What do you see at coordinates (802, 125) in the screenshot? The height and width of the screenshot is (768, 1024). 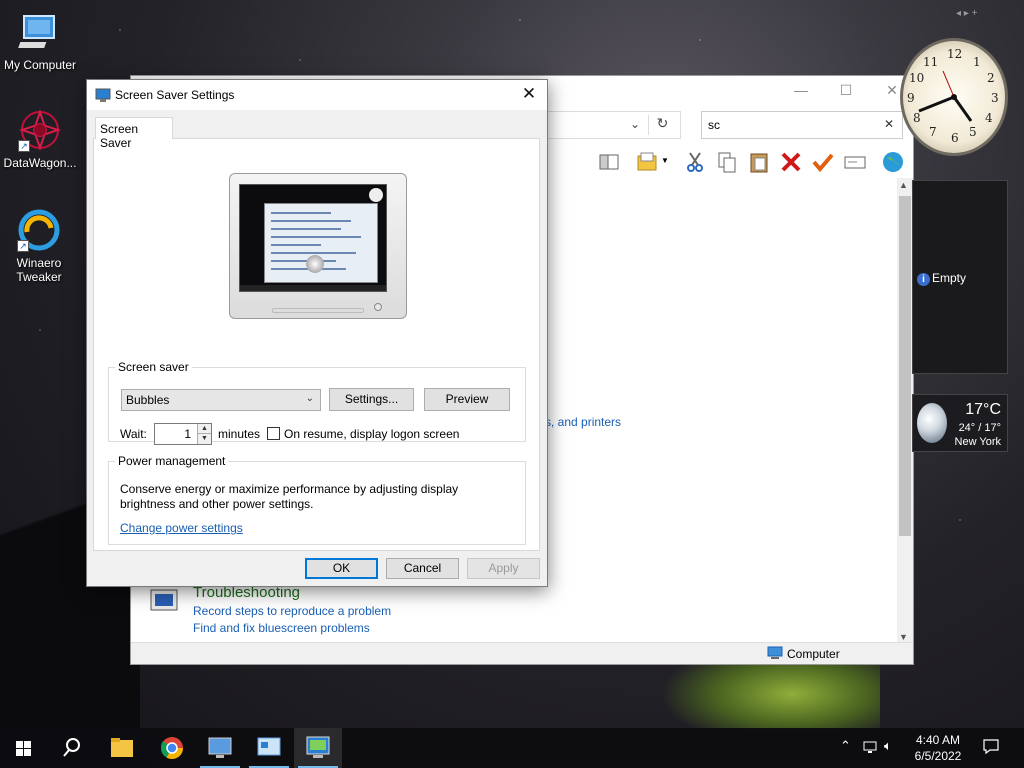 I see `search-input: sc ✕` at bounding box center [802, 125].